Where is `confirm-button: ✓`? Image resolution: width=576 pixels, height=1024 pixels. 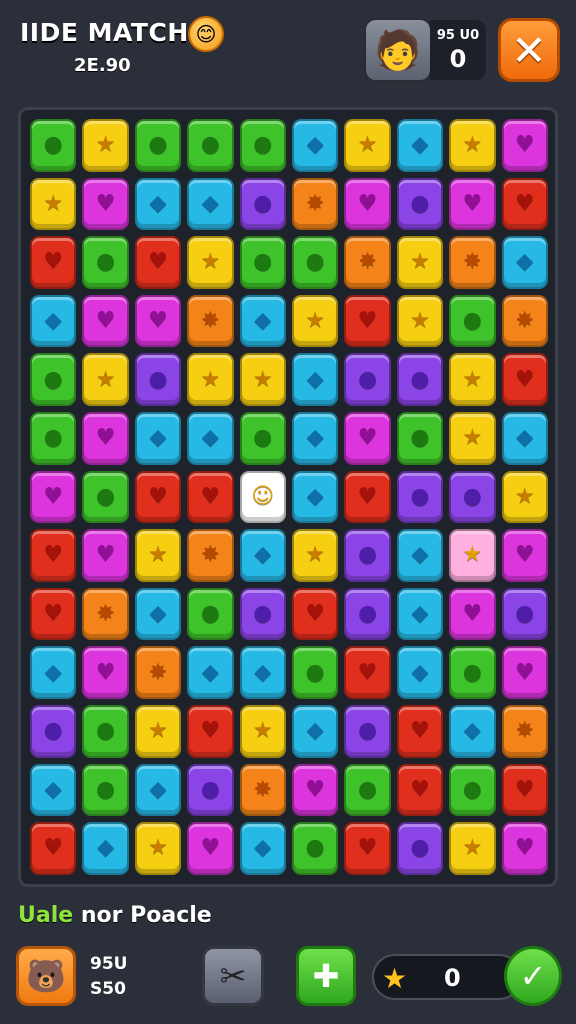 confirm-button: ✓ is located at coordinates (533, 976).